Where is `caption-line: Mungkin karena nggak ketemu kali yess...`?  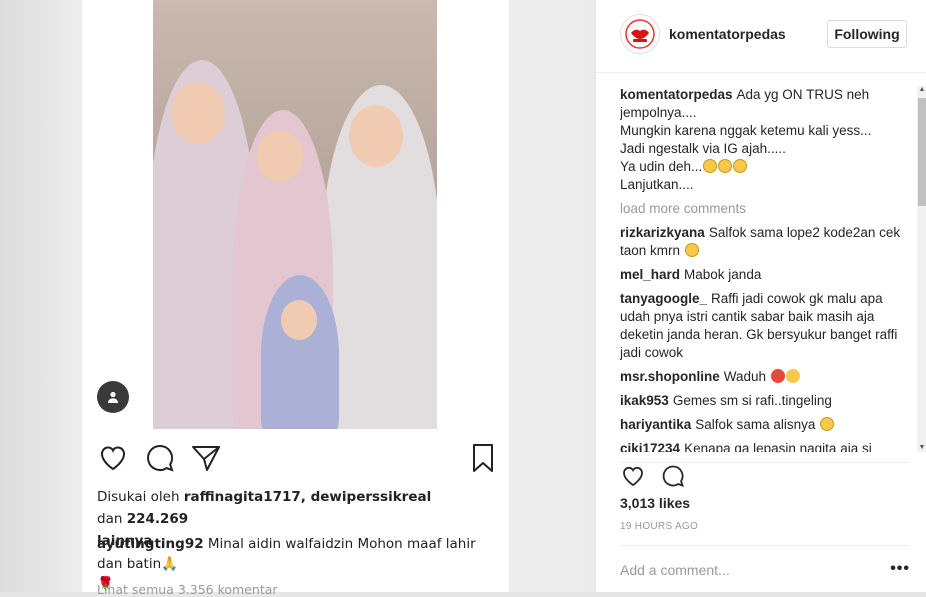 caption-line: Mungkin karena nggak ketemu kali yess... is located at coordinates (746, 130).